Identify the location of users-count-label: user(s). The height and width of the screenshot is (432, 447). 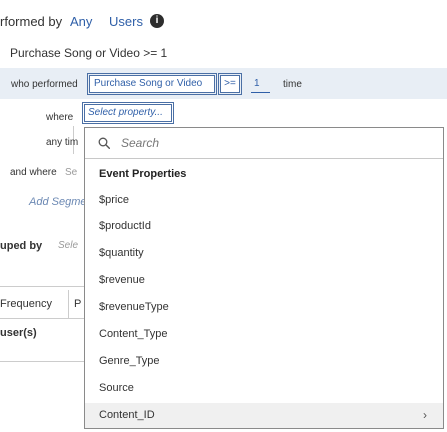
(18, 333).